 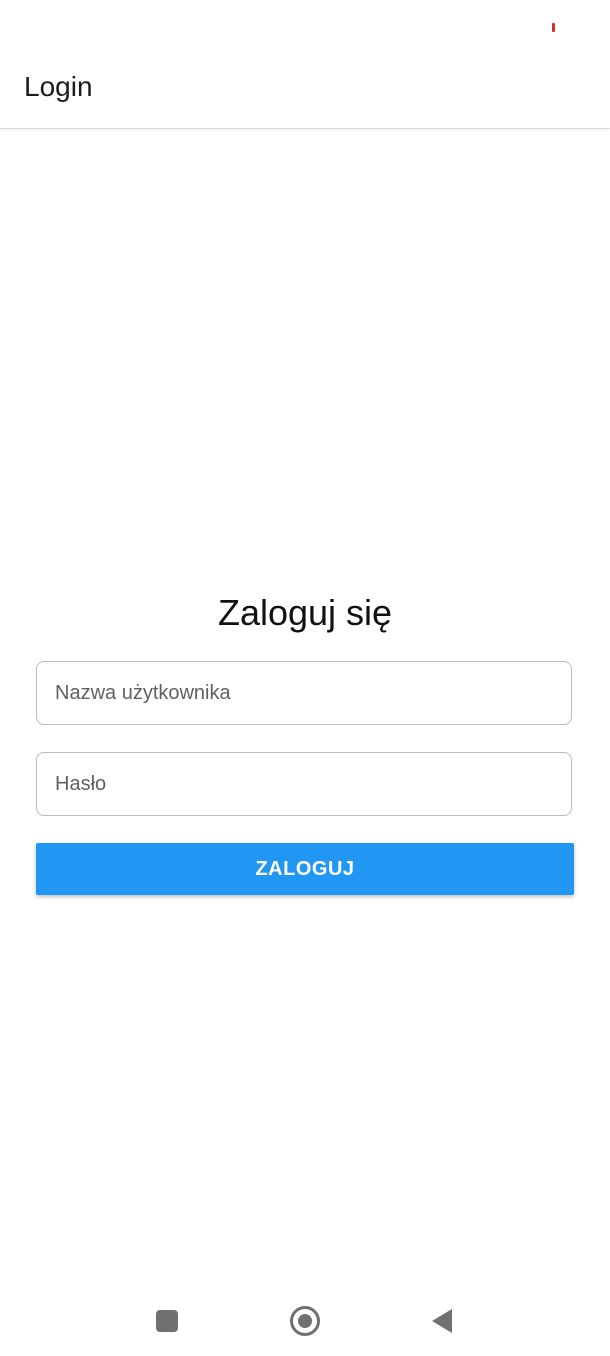 What do you see at coordinates (304, 784) in the screenshot?
I see `password-field` at bounding box center [304, 784].